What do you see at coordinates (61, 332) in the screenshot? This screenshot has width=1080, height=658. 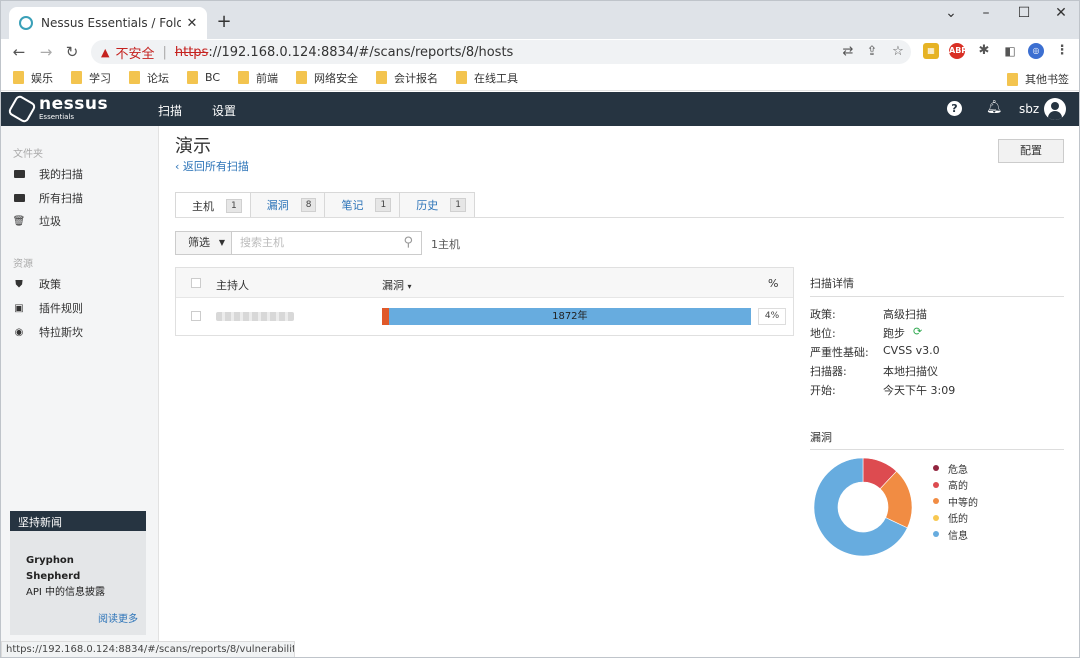 I see `sidebar-item-label: 特拉斯坎` at bounding box center [61, 332].